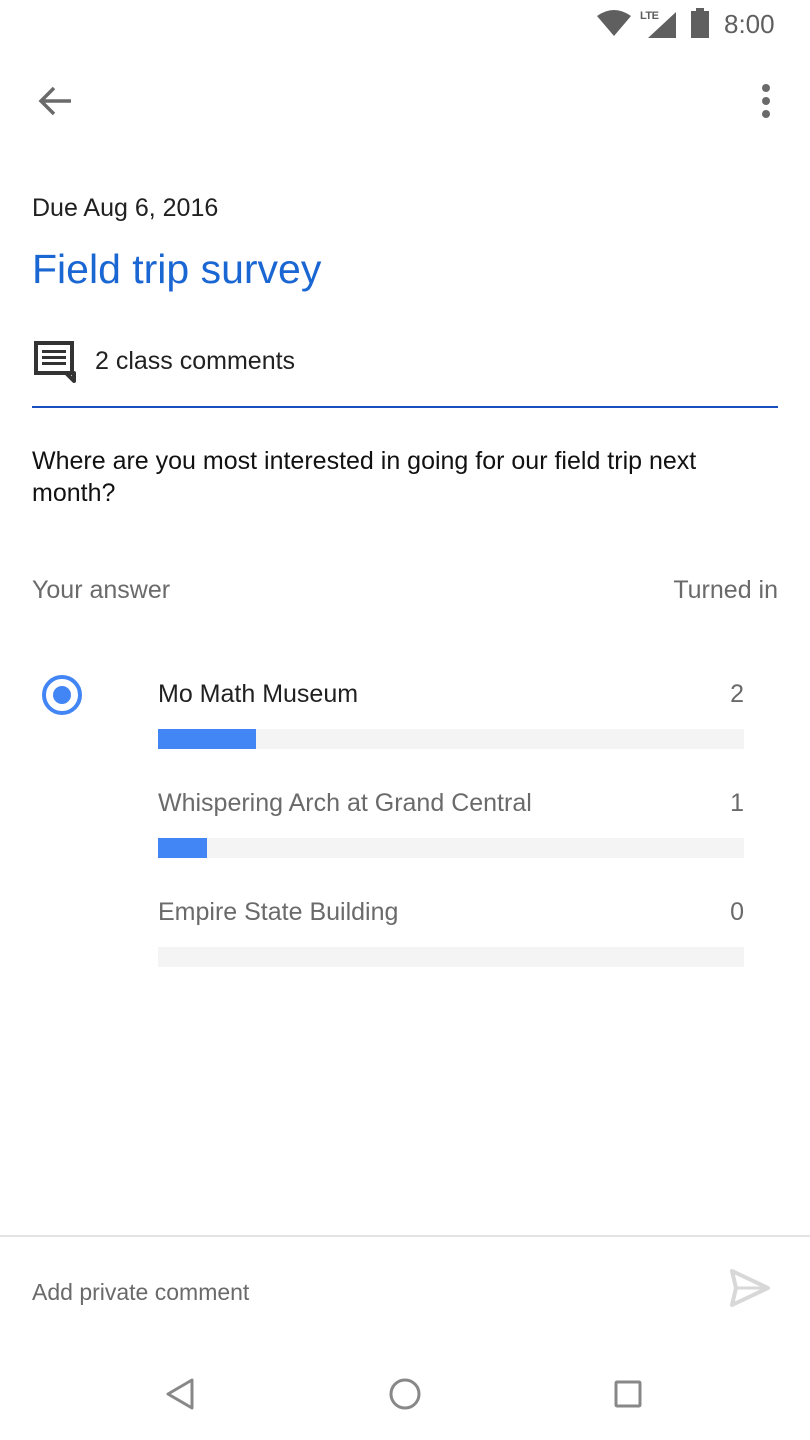 This screenshot has width=810, height=1440. I want to click on nav-recents-icon, so click(628, 1399).